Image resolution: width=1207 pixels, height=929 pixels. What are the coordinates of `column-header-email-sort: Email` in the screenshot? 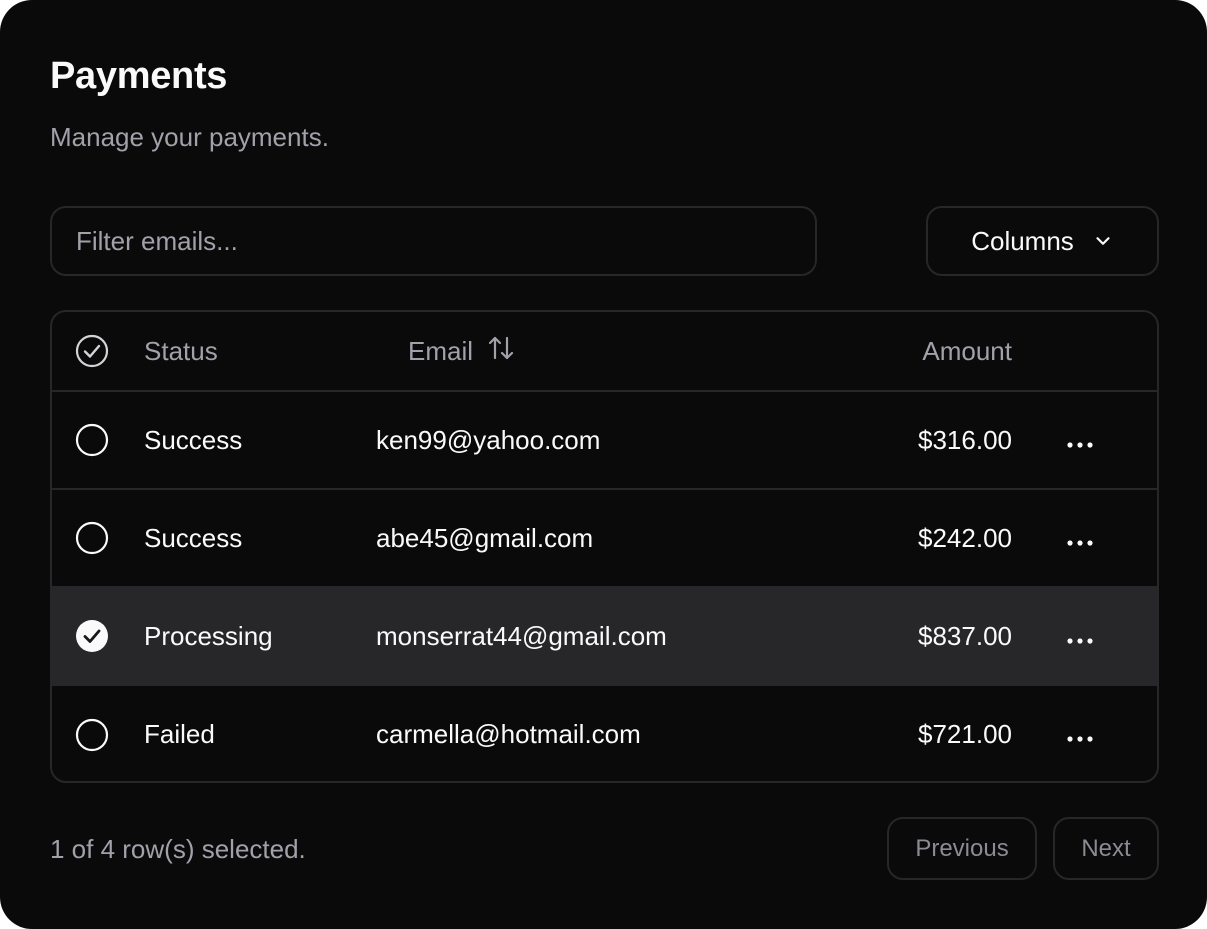 It's located at (461, 351).